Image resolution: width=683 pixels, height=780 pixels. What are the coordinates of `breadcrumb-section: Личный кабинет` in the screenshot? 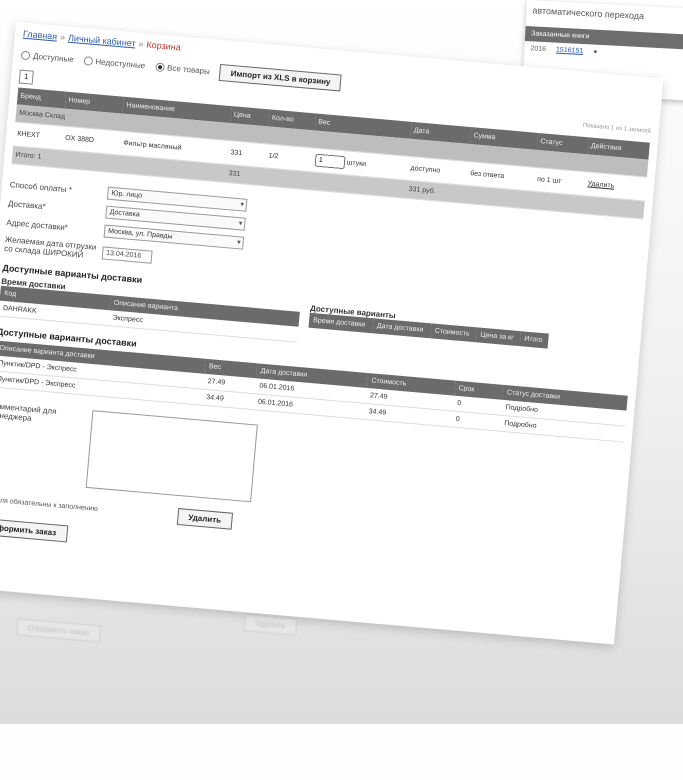 It's located at (102, 41).